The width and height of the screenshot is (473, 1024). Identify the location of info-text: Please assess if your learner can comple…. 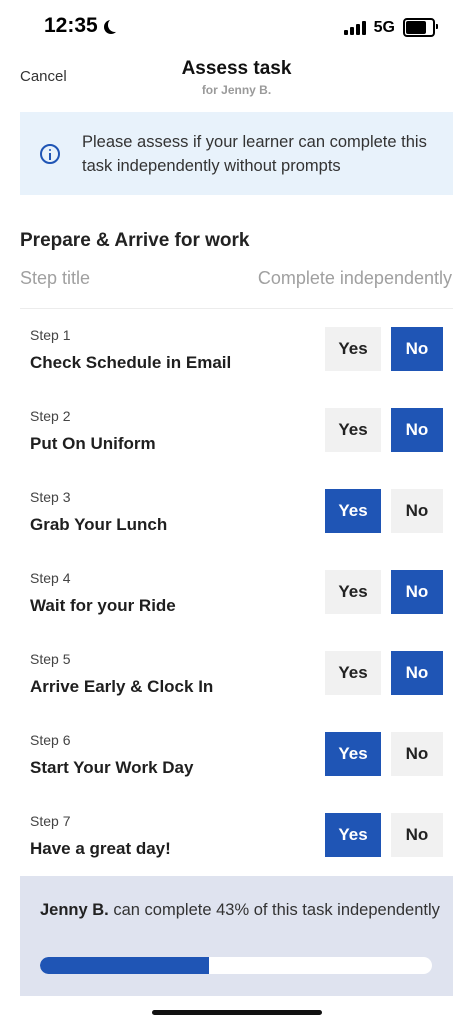
(254, 153).